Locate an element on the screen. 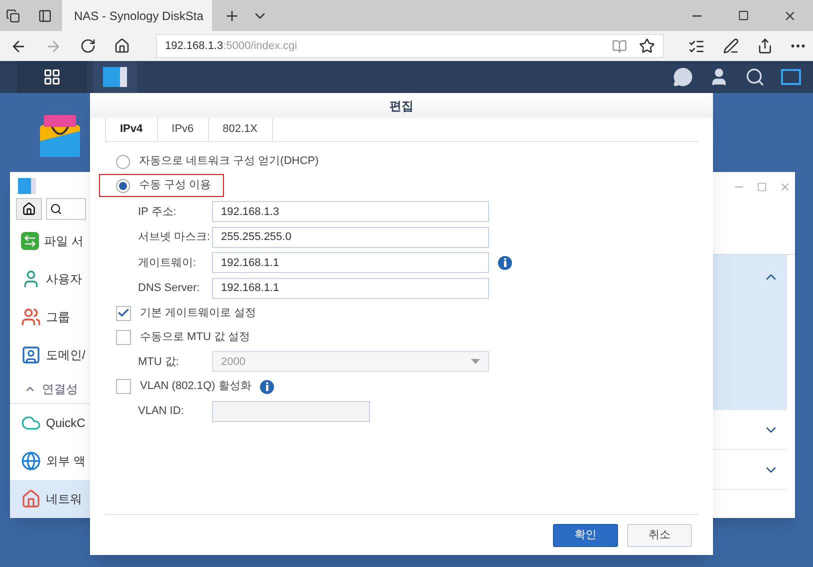 The height and width of the screenshot is (567, 813). sidebar-item: 외부 액 is located at coordinates (50, 461).